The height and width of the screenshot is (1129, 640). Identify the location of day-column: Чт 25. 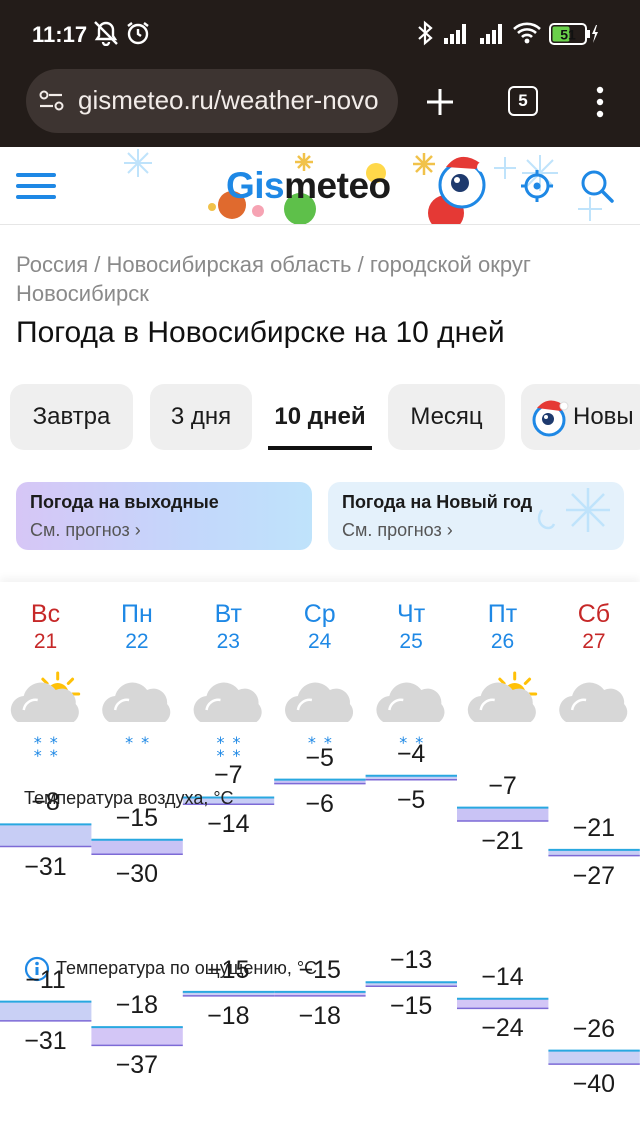
(411, 627).